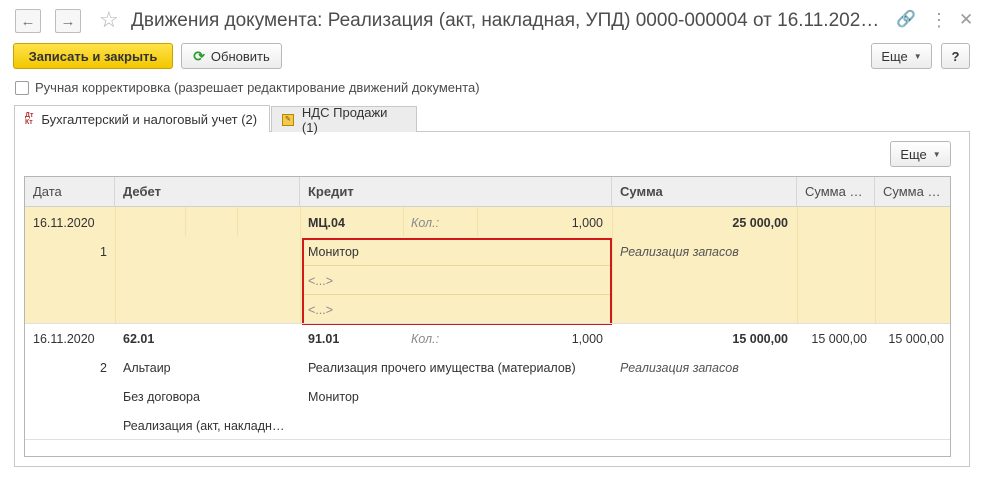 This screenshot has height=481, width=991. I want to click on forward-button: →, so click(68, 21).